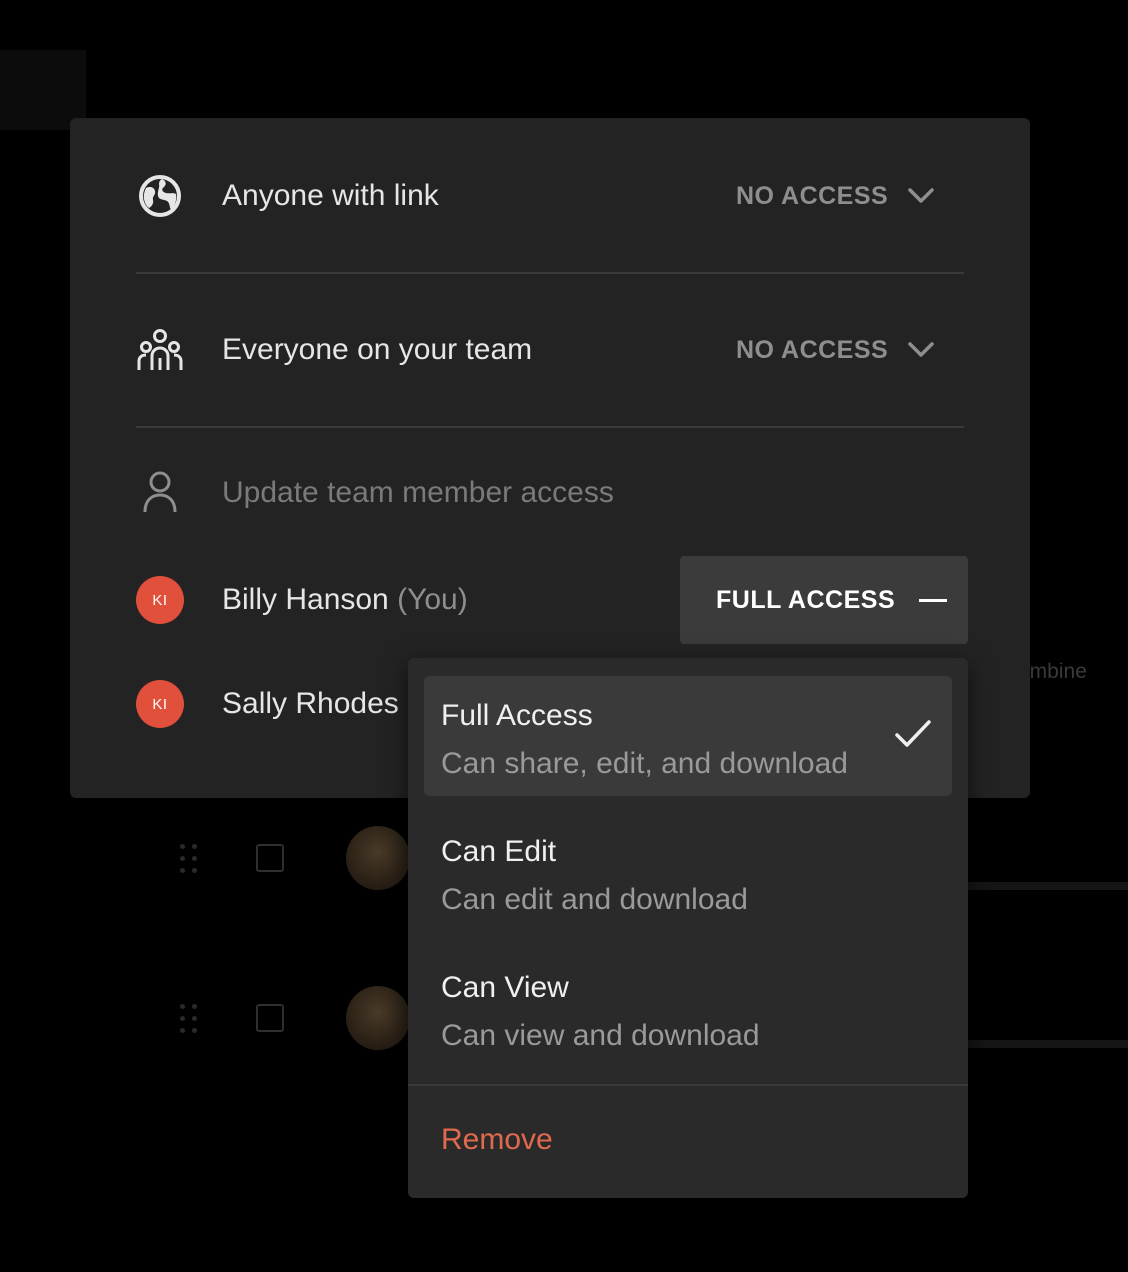 The height and width of the screenshot is (1272, 1128). I want to click on person-icon, so click(160, 492).